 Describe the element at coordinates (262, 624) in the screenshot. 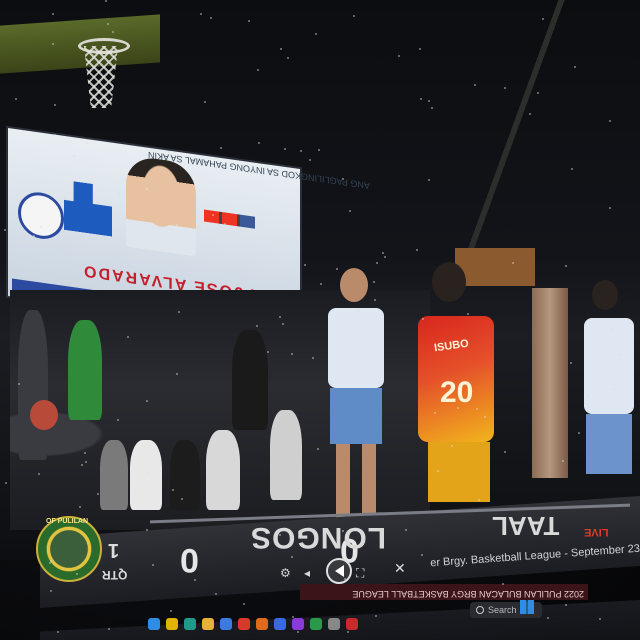

I see `app-orange-icon` at that location.